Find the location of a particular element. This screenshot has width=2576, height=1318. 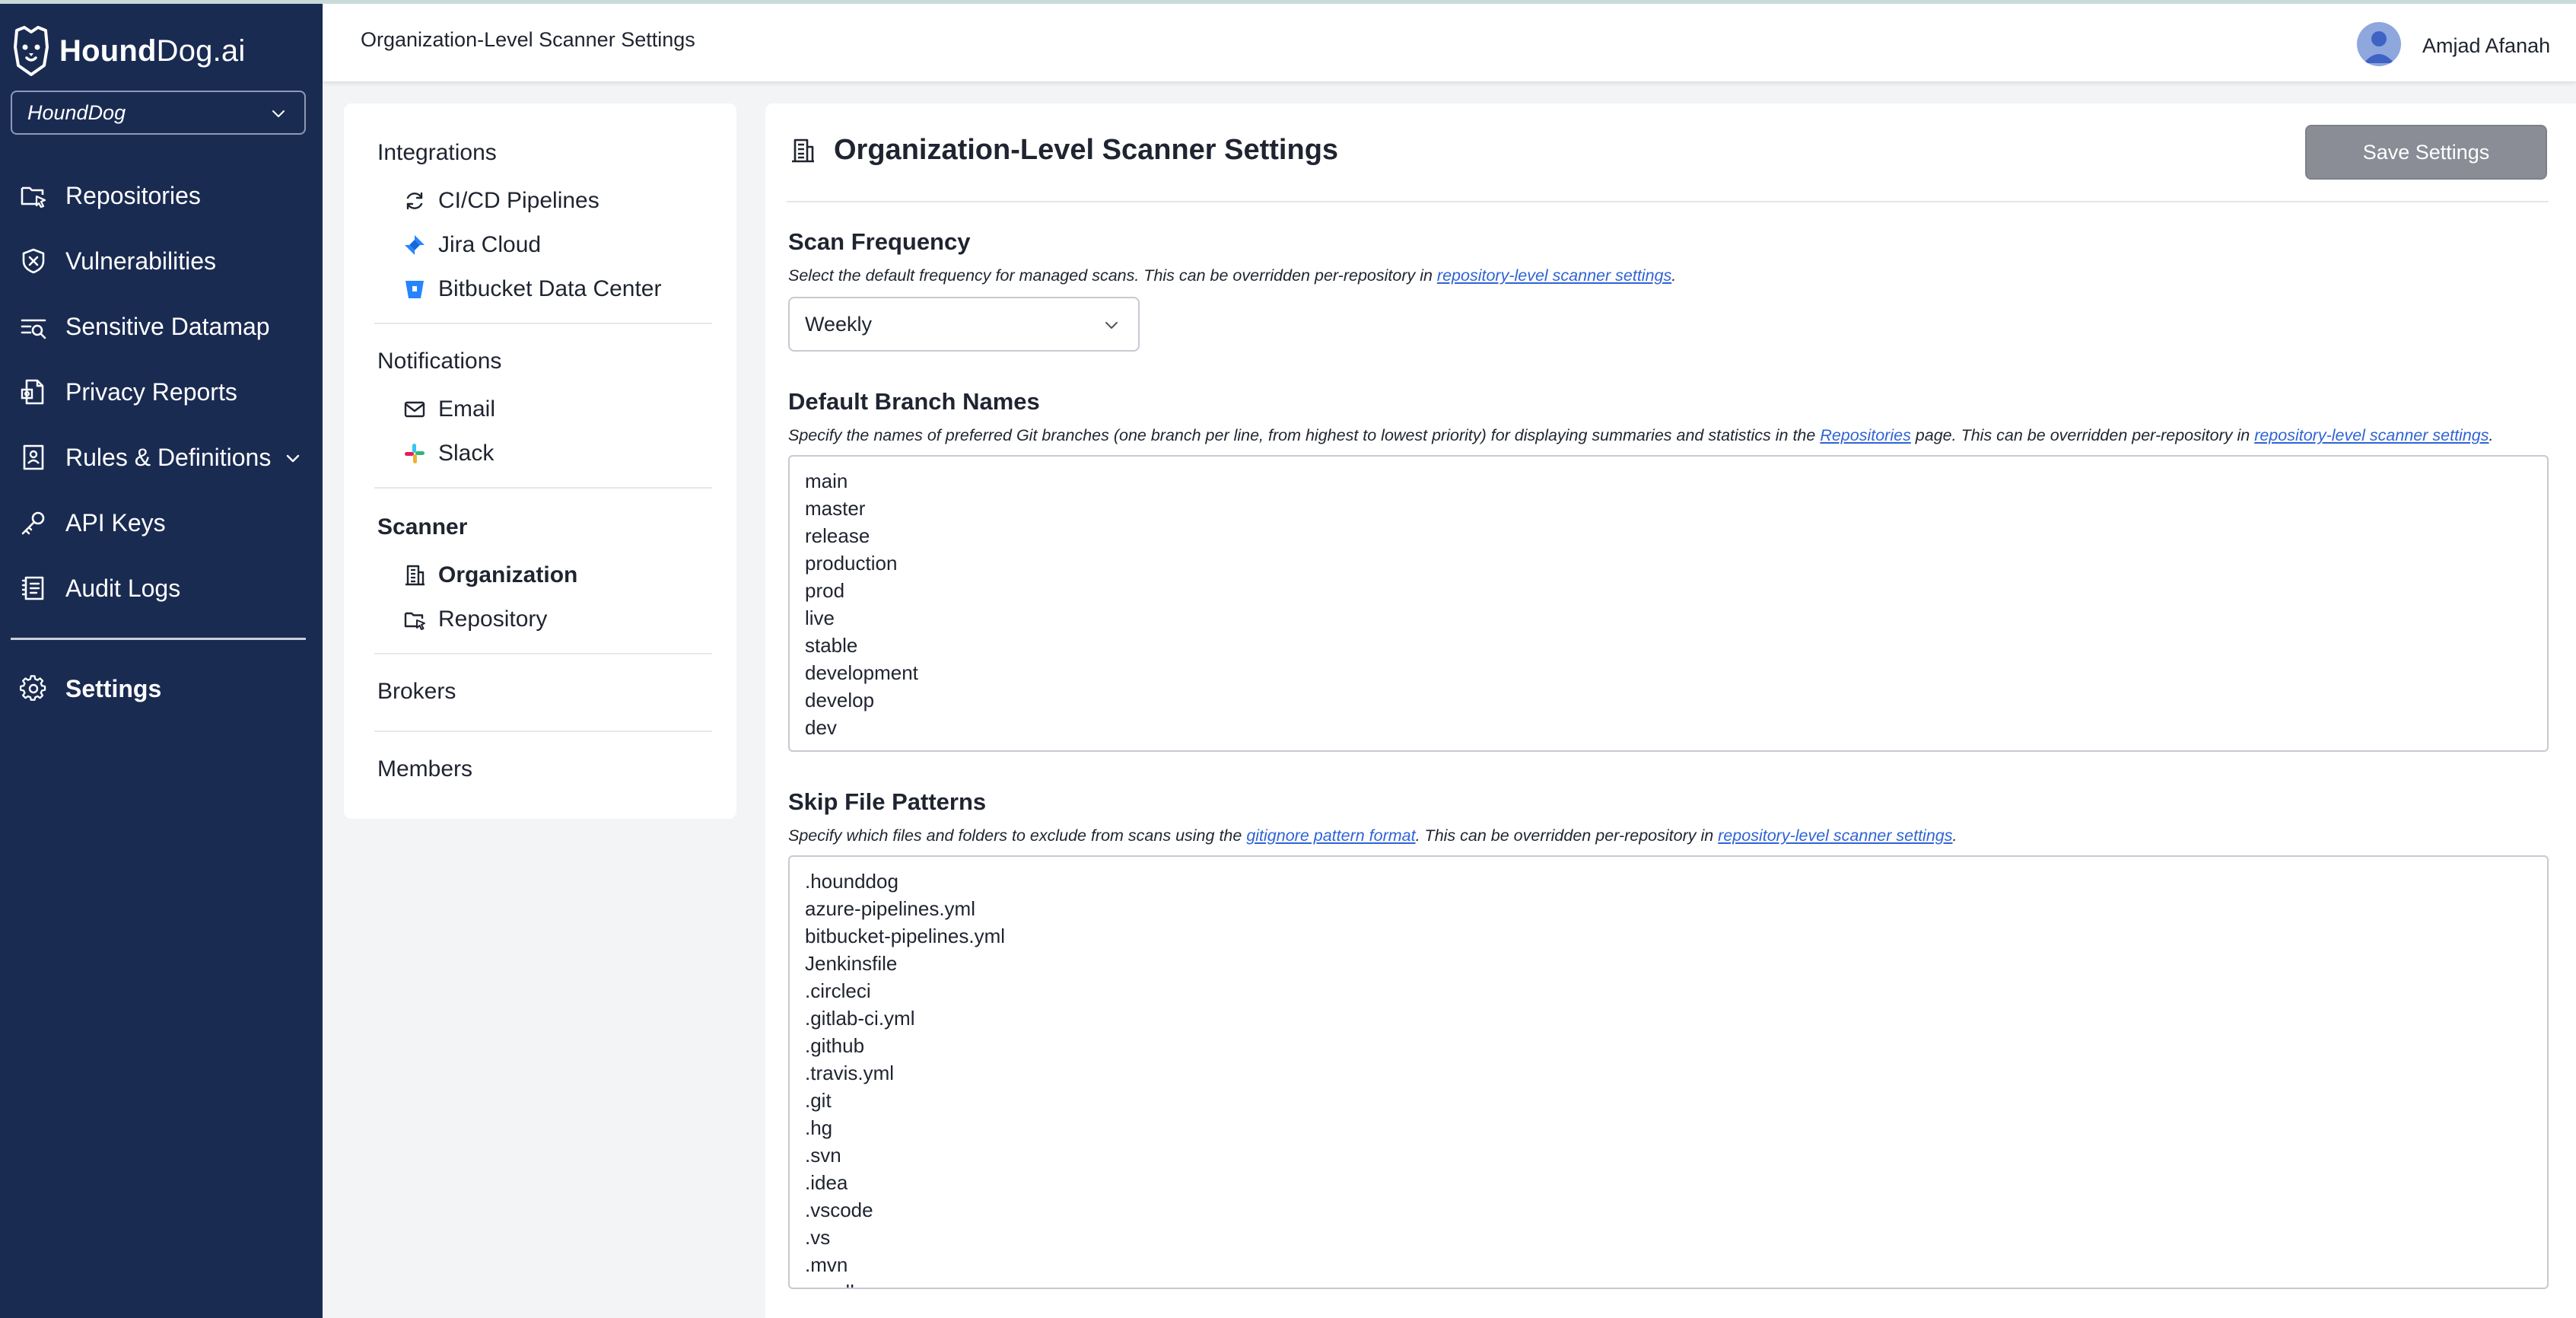

rules-icon is located at coordinates (33, 457).